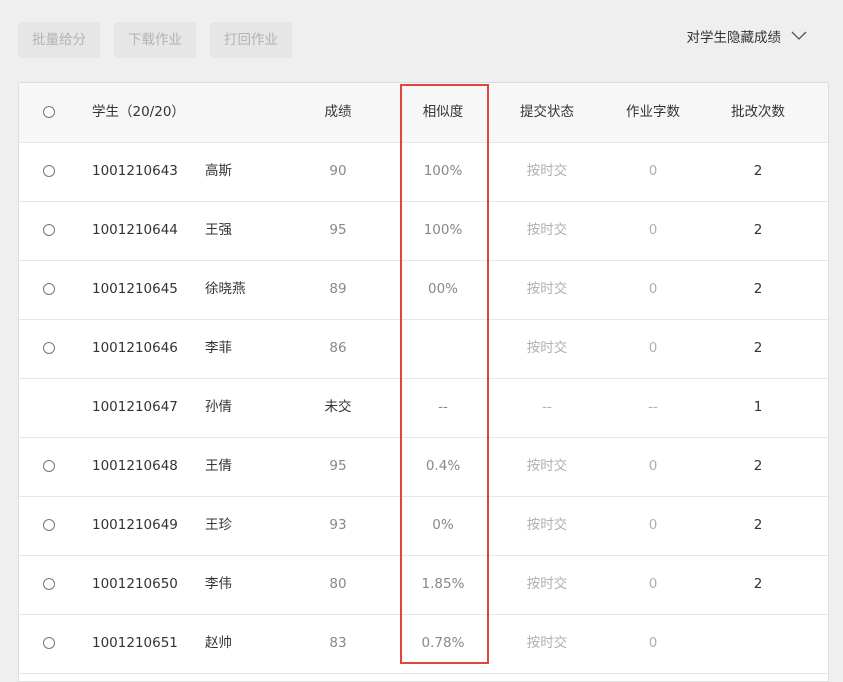 This screenshot has height=682, width=843. What do you see at coordinates (423, 290) in the screenshot?
I see `table-row: 1001210645 徐晓燕 89 00% 按时交 0 2` at bounding box center [423, 290].